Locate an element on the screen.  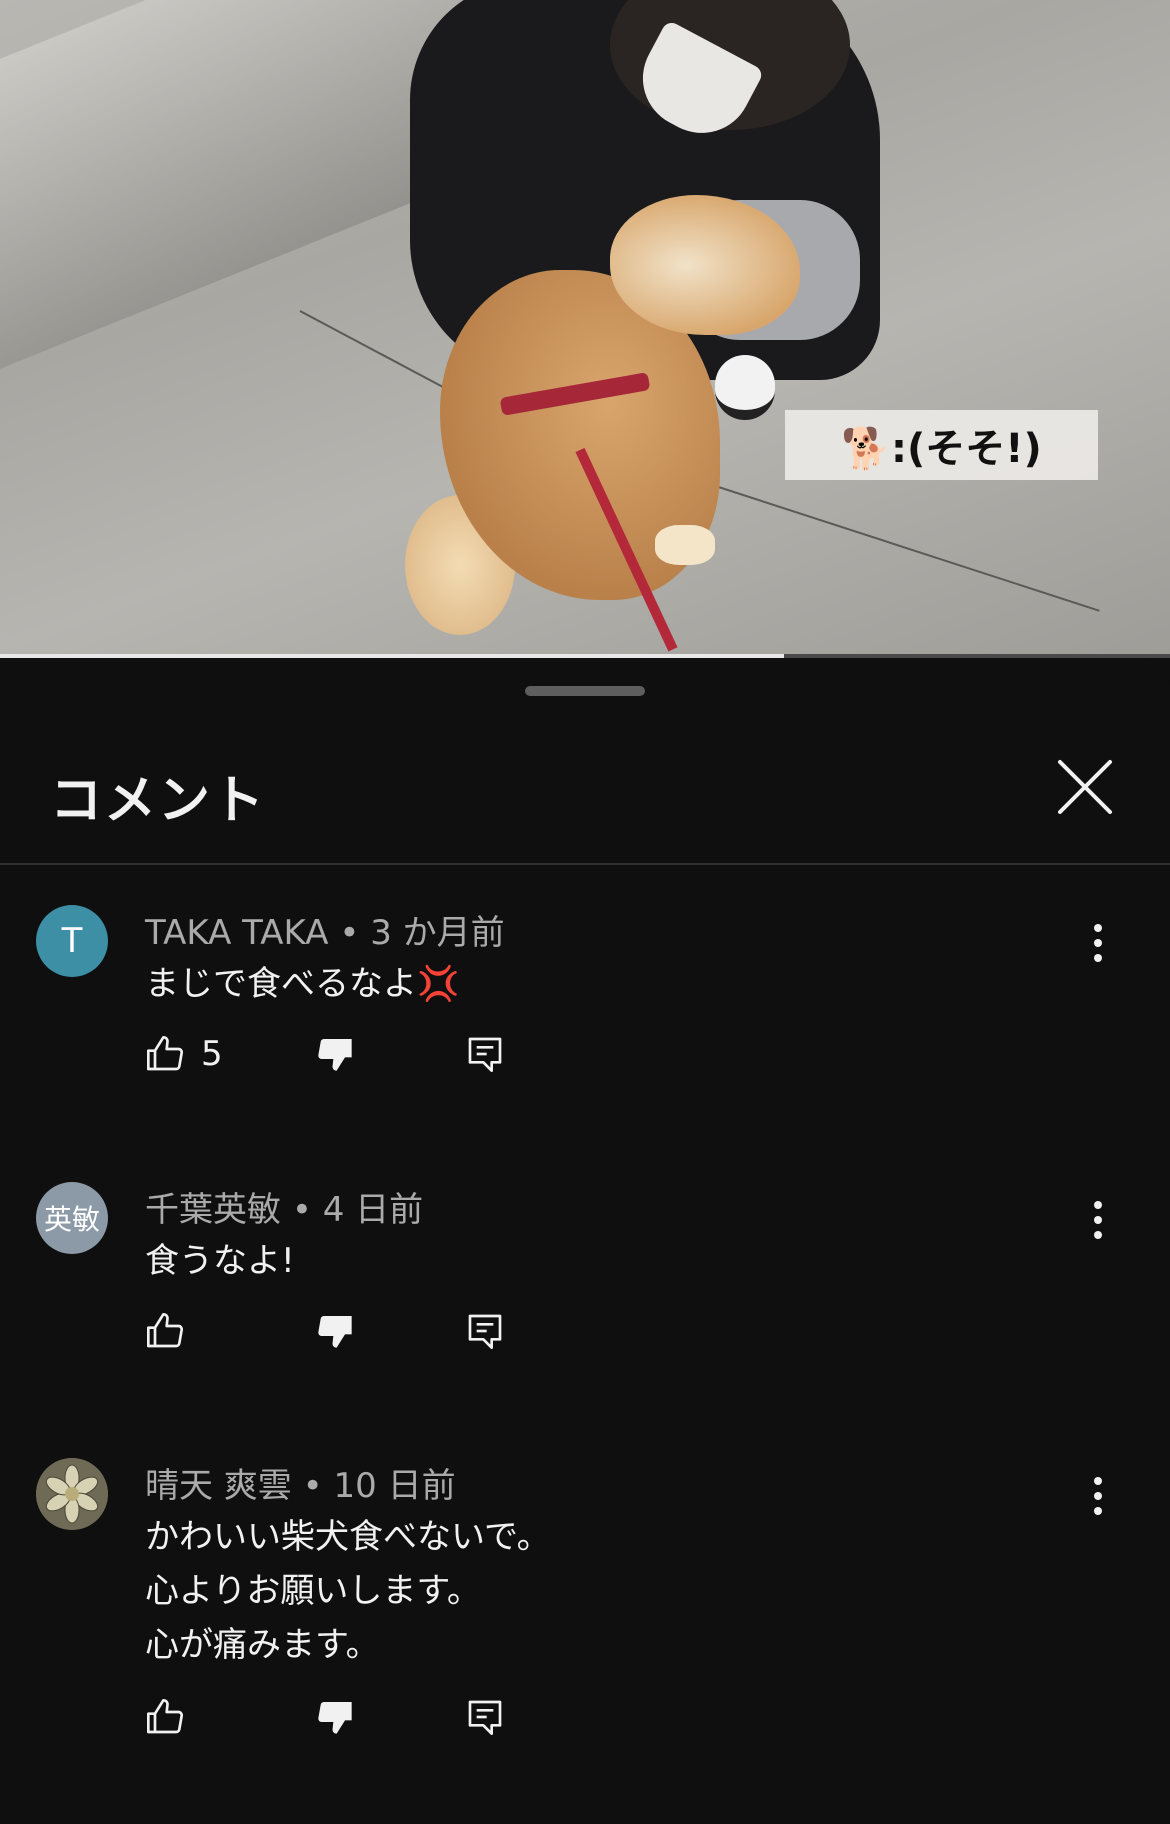
comment-author: 千葉英敏 is located at coordinates (213, 1210).